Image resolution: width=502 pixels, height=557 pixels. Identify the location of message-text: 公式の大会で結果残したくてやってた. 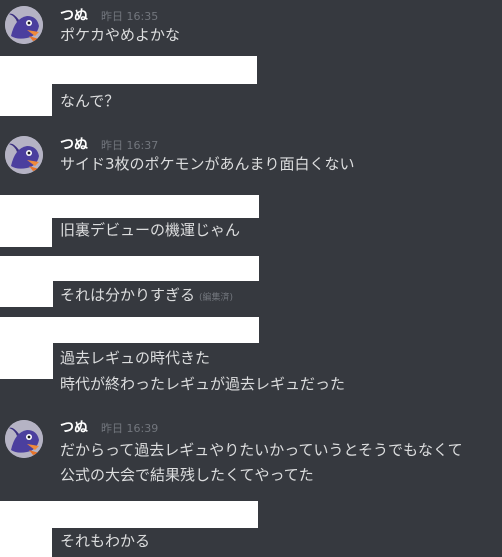
(187, 475).